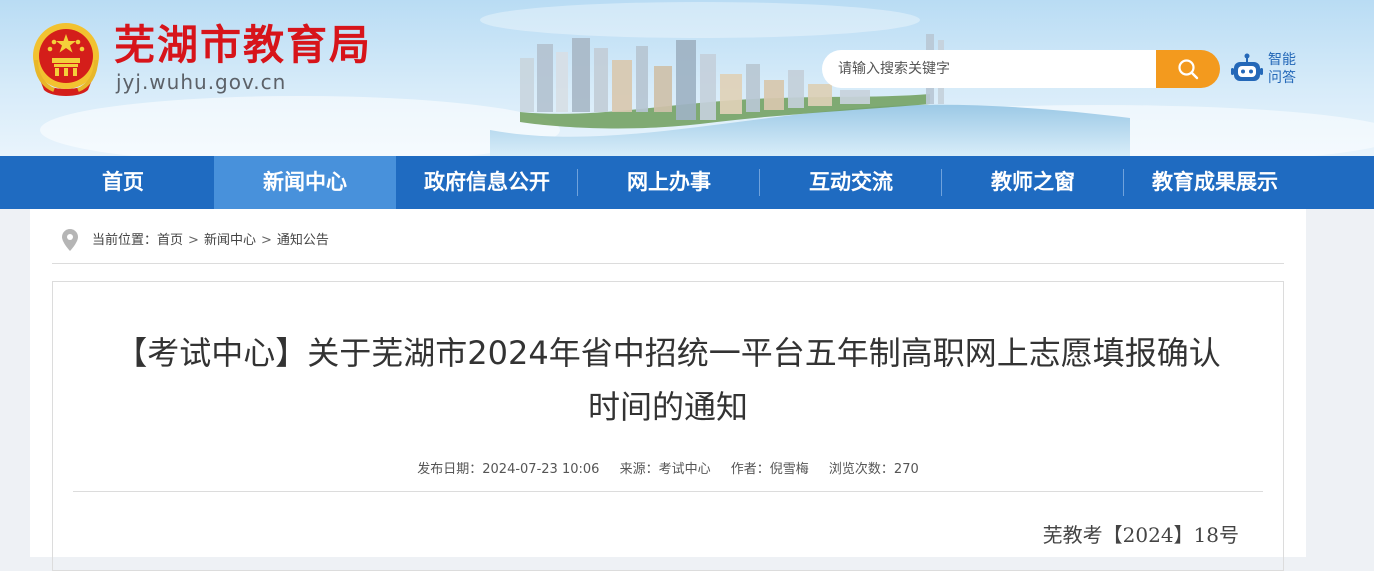  What do you see at coordinates (1247, 67) in the screenshot?
I see `robot-icon` at bounding box center [1247, 67].